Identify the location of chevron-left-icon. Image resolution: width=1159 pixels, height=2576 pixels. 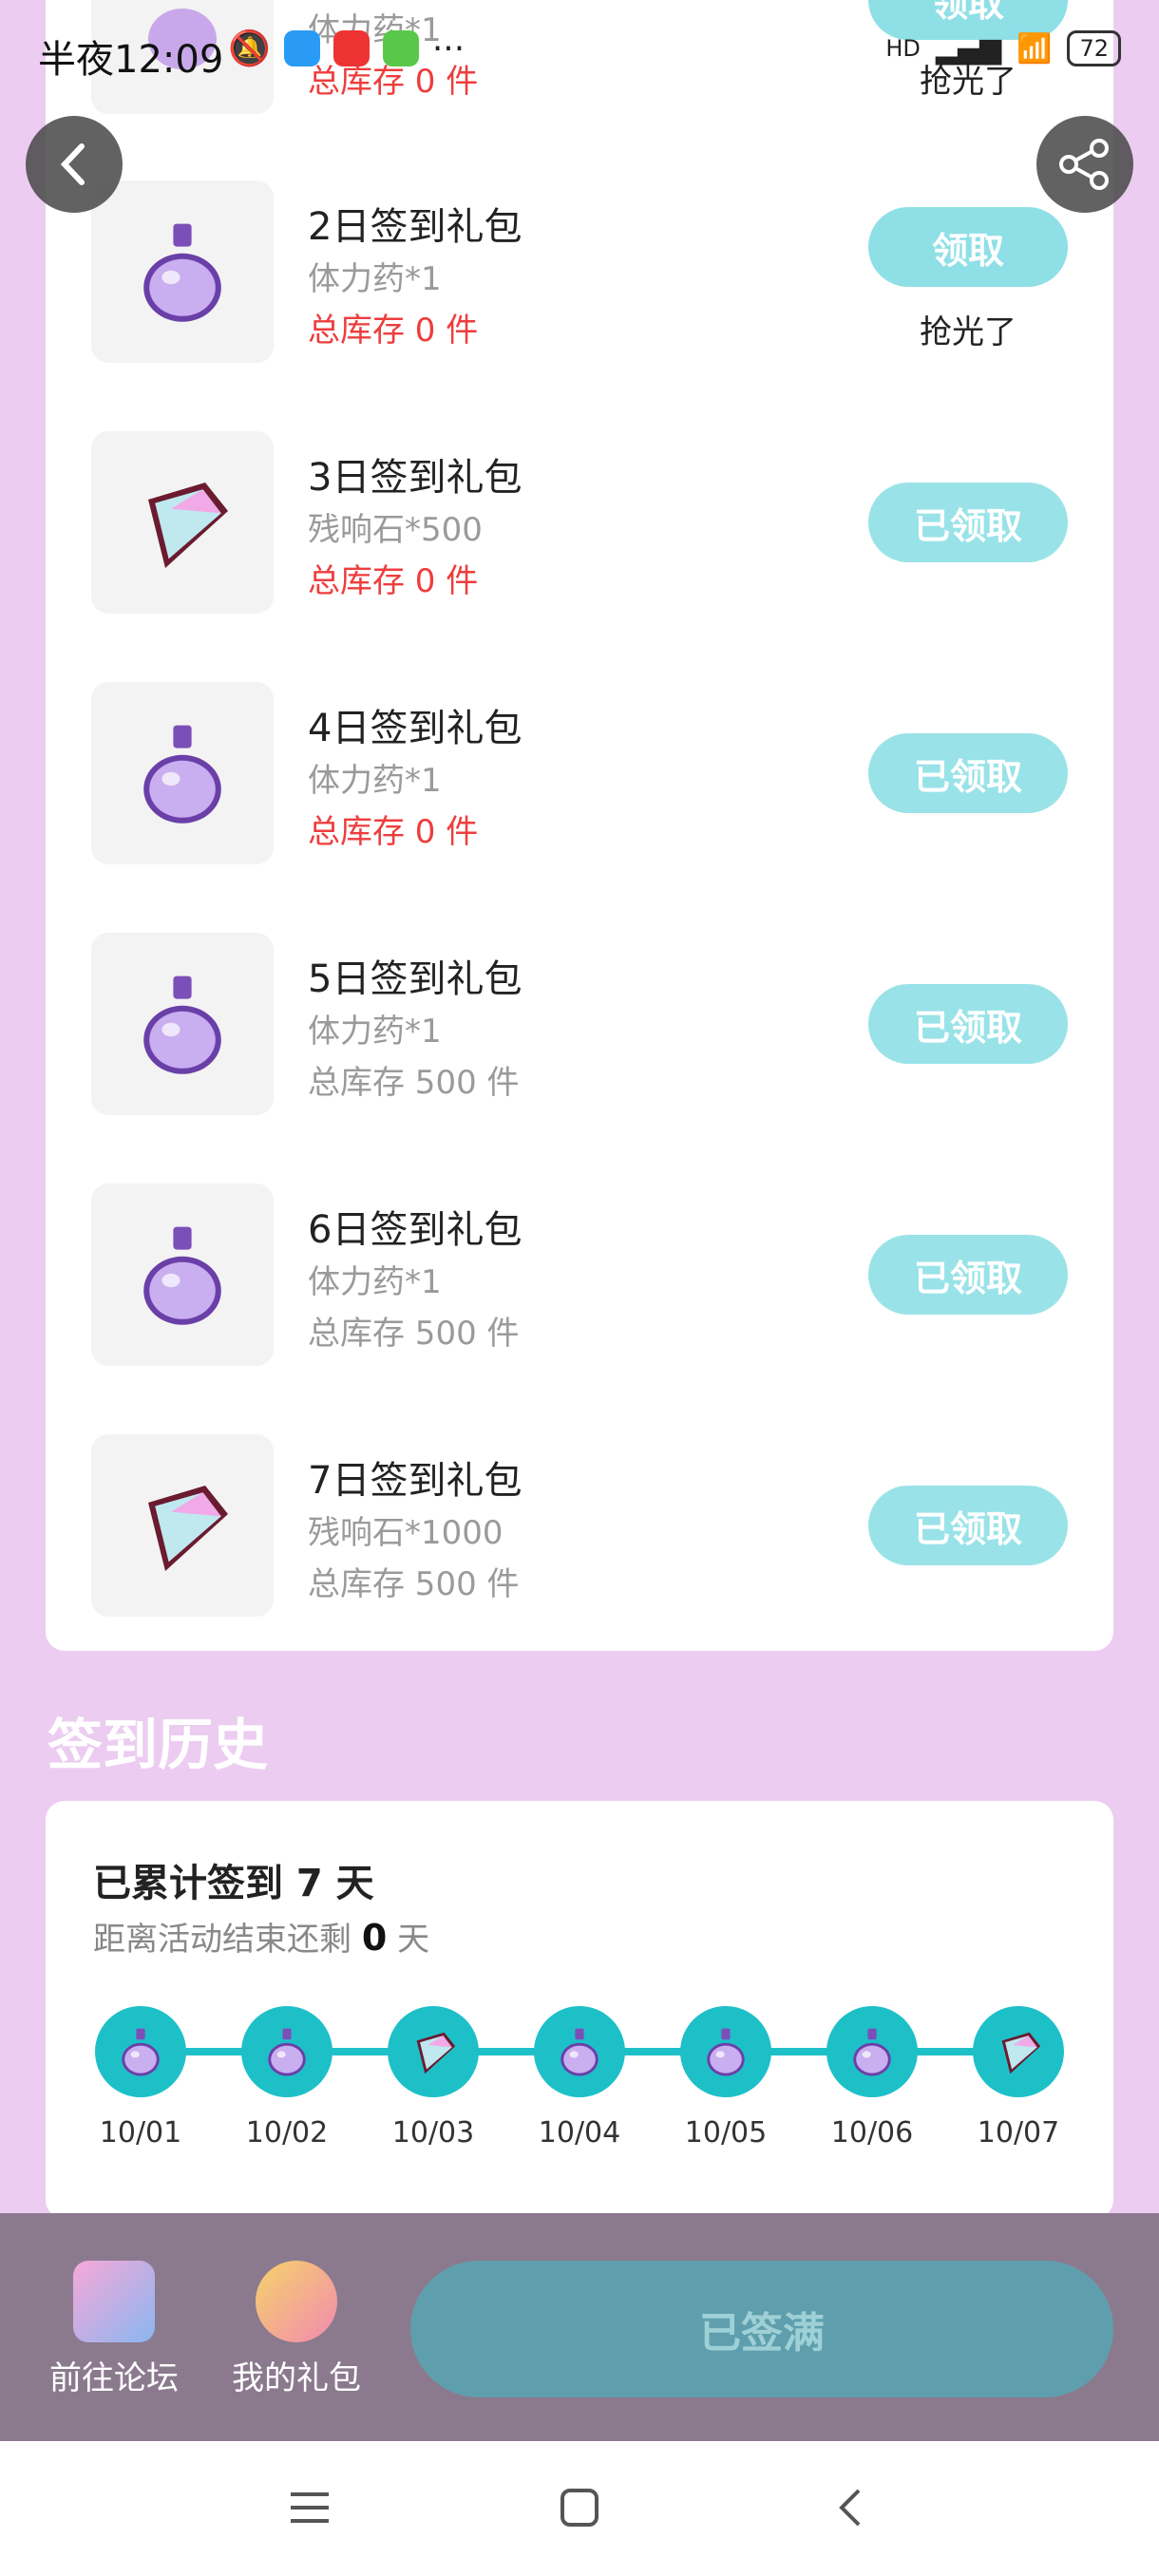
(72, 164).